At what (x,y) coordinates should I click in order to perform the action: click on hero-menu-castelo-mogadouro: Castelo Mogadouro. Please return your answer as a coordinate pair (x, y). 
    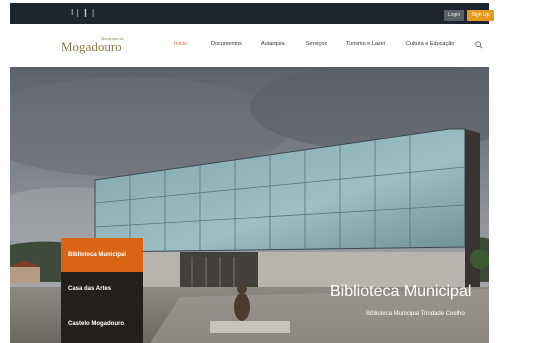
    Looking at the image, I should click on (102, 324).